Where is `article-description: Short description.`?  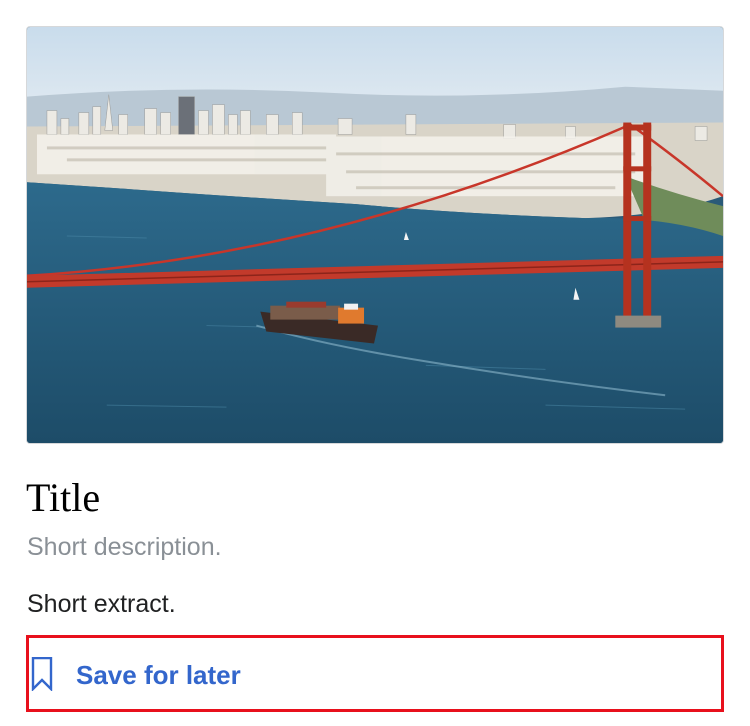 article-description: Short description. is located at coordinates (124, 547).